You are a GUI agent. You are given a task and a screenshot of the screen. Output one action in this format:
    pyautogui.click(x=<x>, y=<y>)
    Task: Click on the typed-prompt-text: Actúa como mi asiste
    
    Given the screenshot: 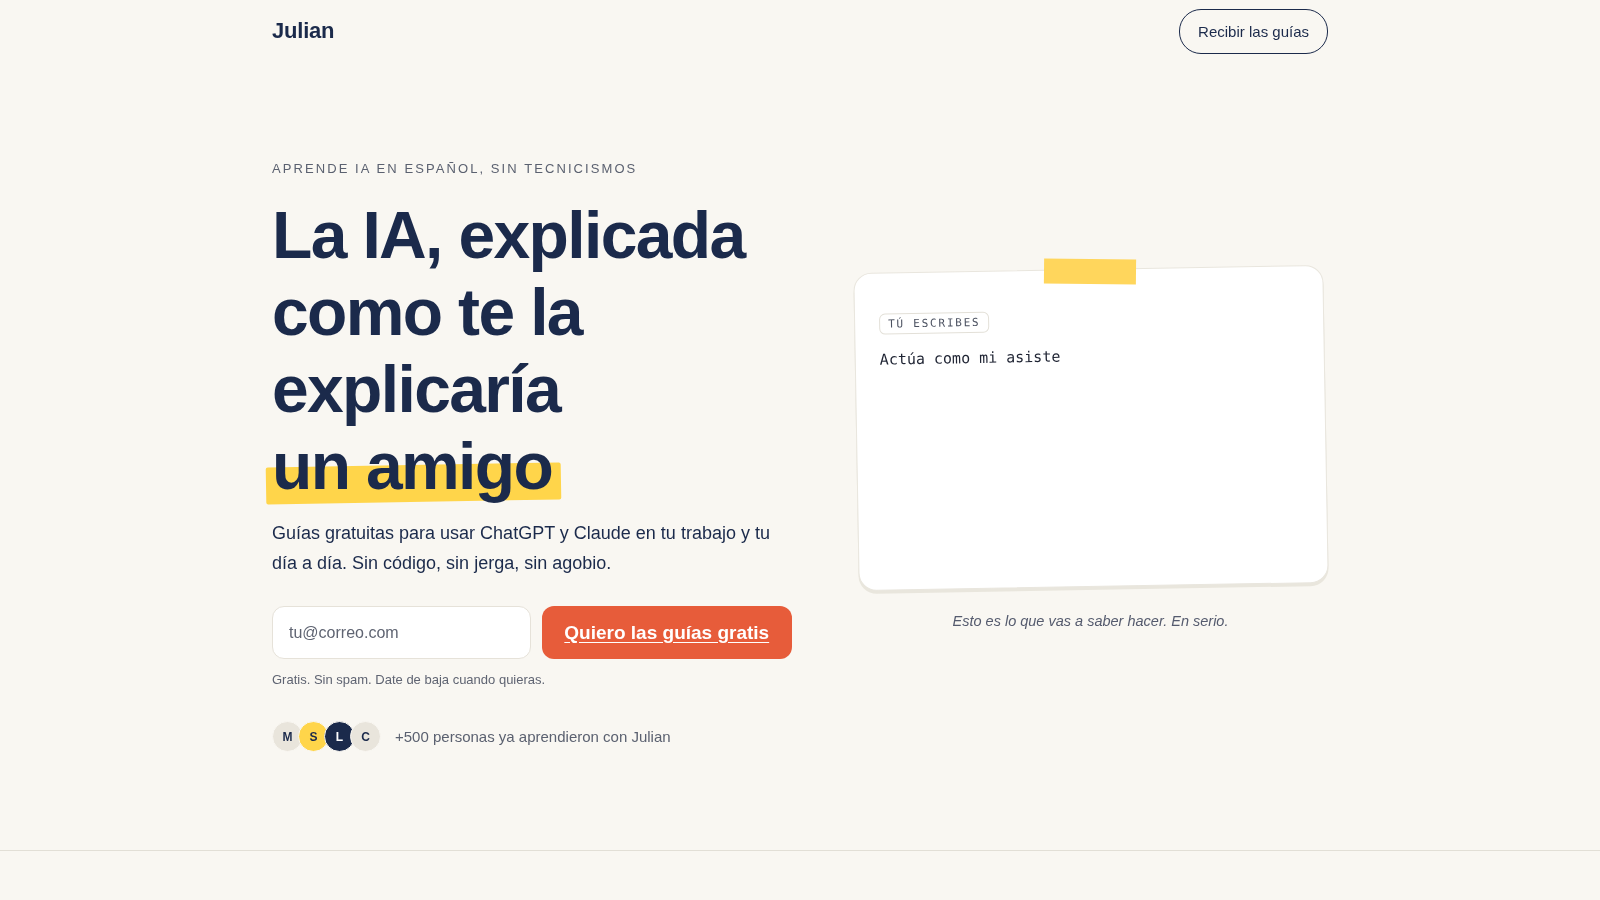 What is the action you would take?
    pyautogui.click(x=970, y=357)
    